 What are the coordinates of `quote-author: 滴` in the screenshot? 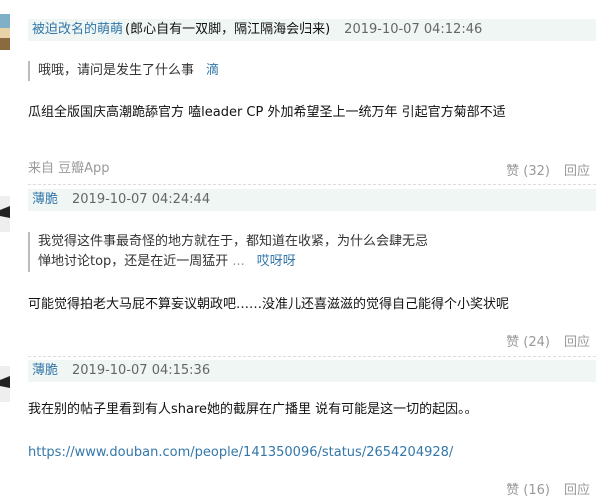 It's located at (212, 70).